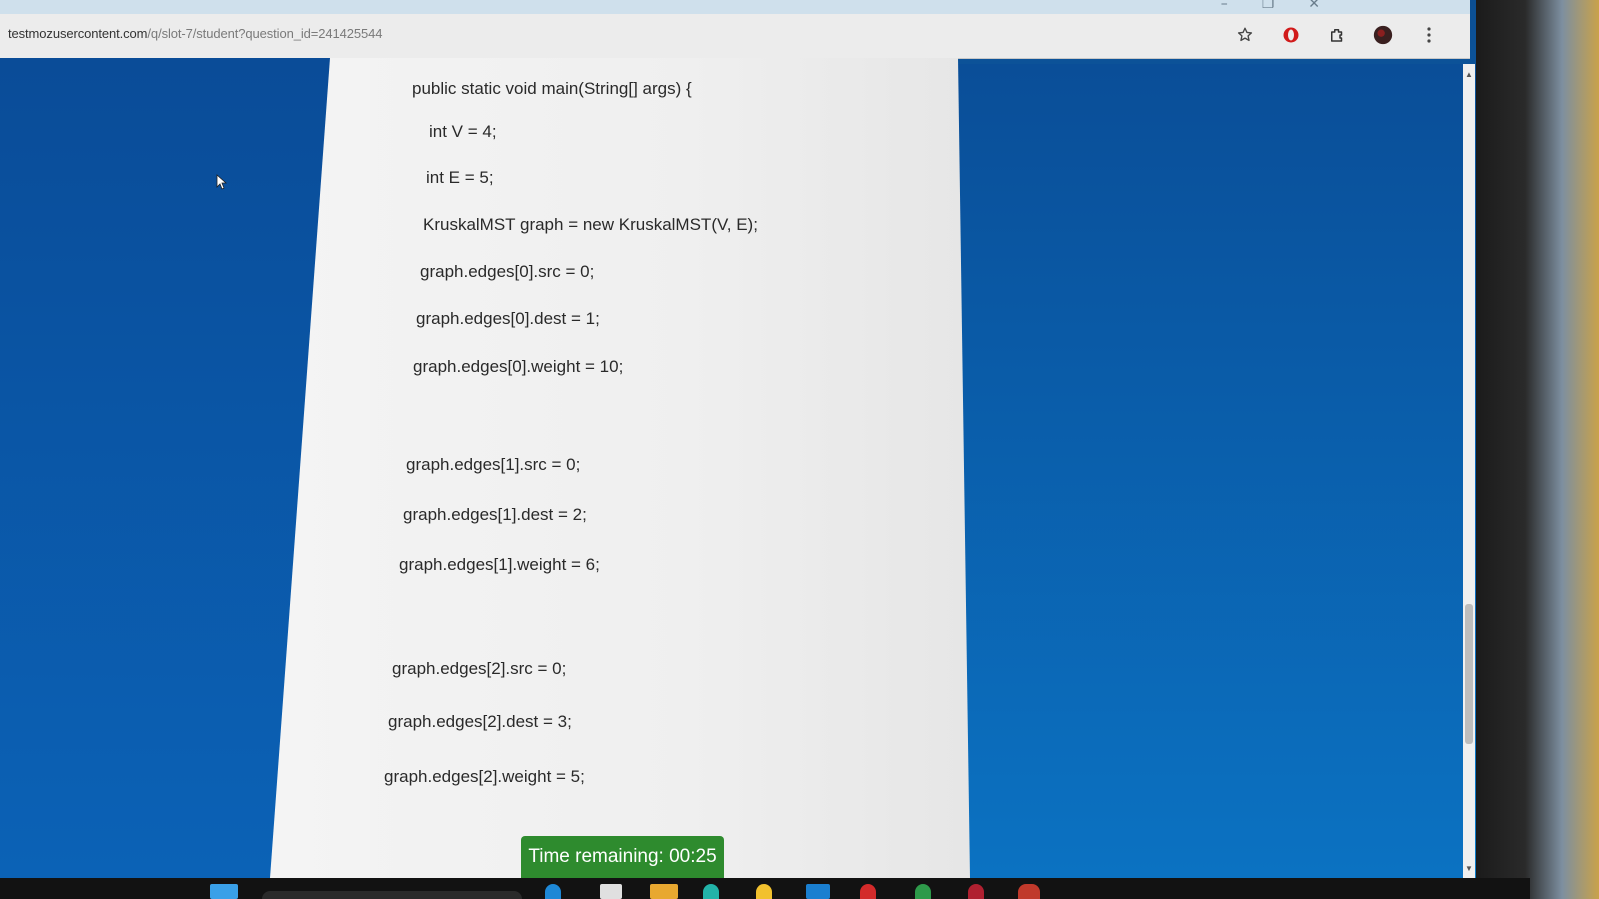 The width and height of the screenshot is (1599, 899). I want to click on menu-kebab-icon, so click(1429, 35).